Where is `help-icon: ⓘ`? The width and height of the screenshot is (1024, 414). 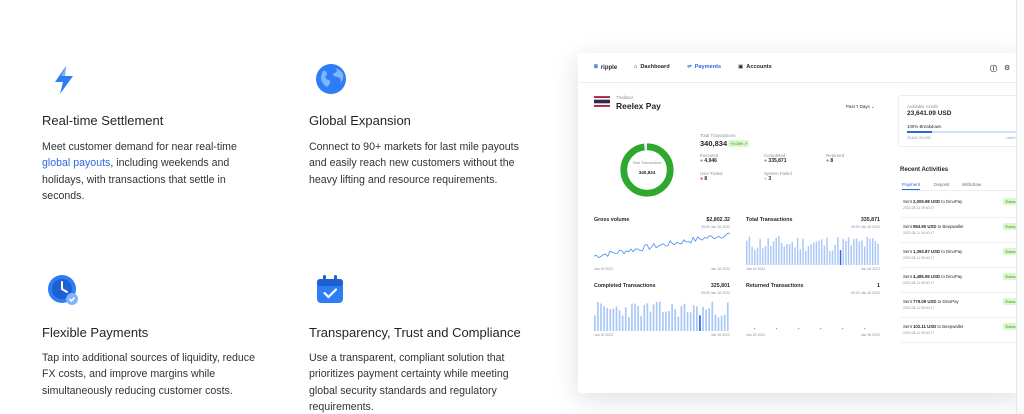 help-icon: ⓘ is located at coordinates (993, 69).